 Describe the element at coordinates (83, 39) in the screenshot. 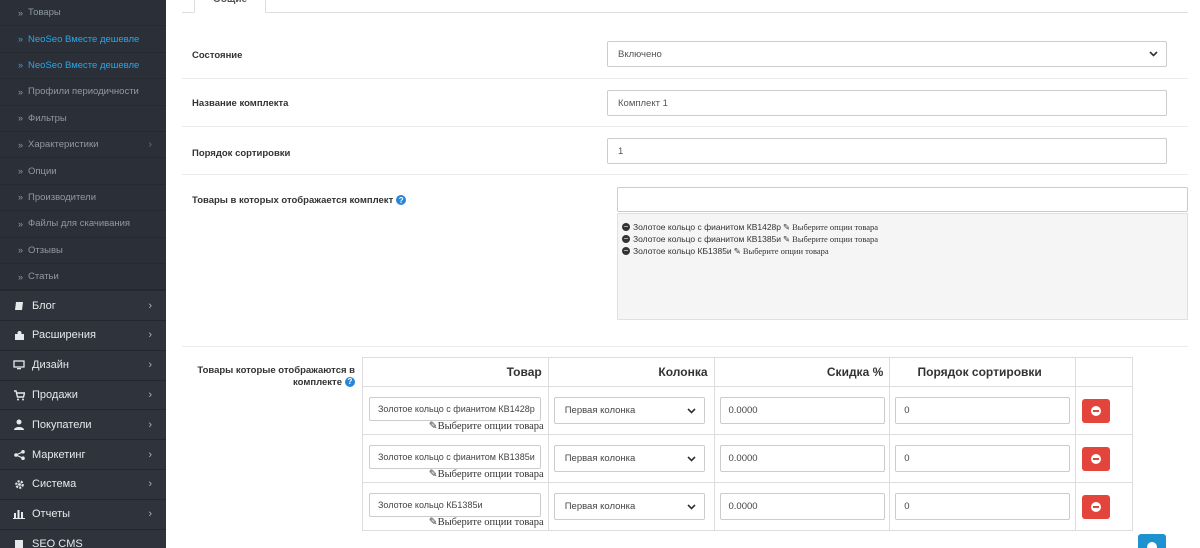

I see `sidebar-subitem-neoseo-1: » NeoSeo Вместе дешевле` at that location.